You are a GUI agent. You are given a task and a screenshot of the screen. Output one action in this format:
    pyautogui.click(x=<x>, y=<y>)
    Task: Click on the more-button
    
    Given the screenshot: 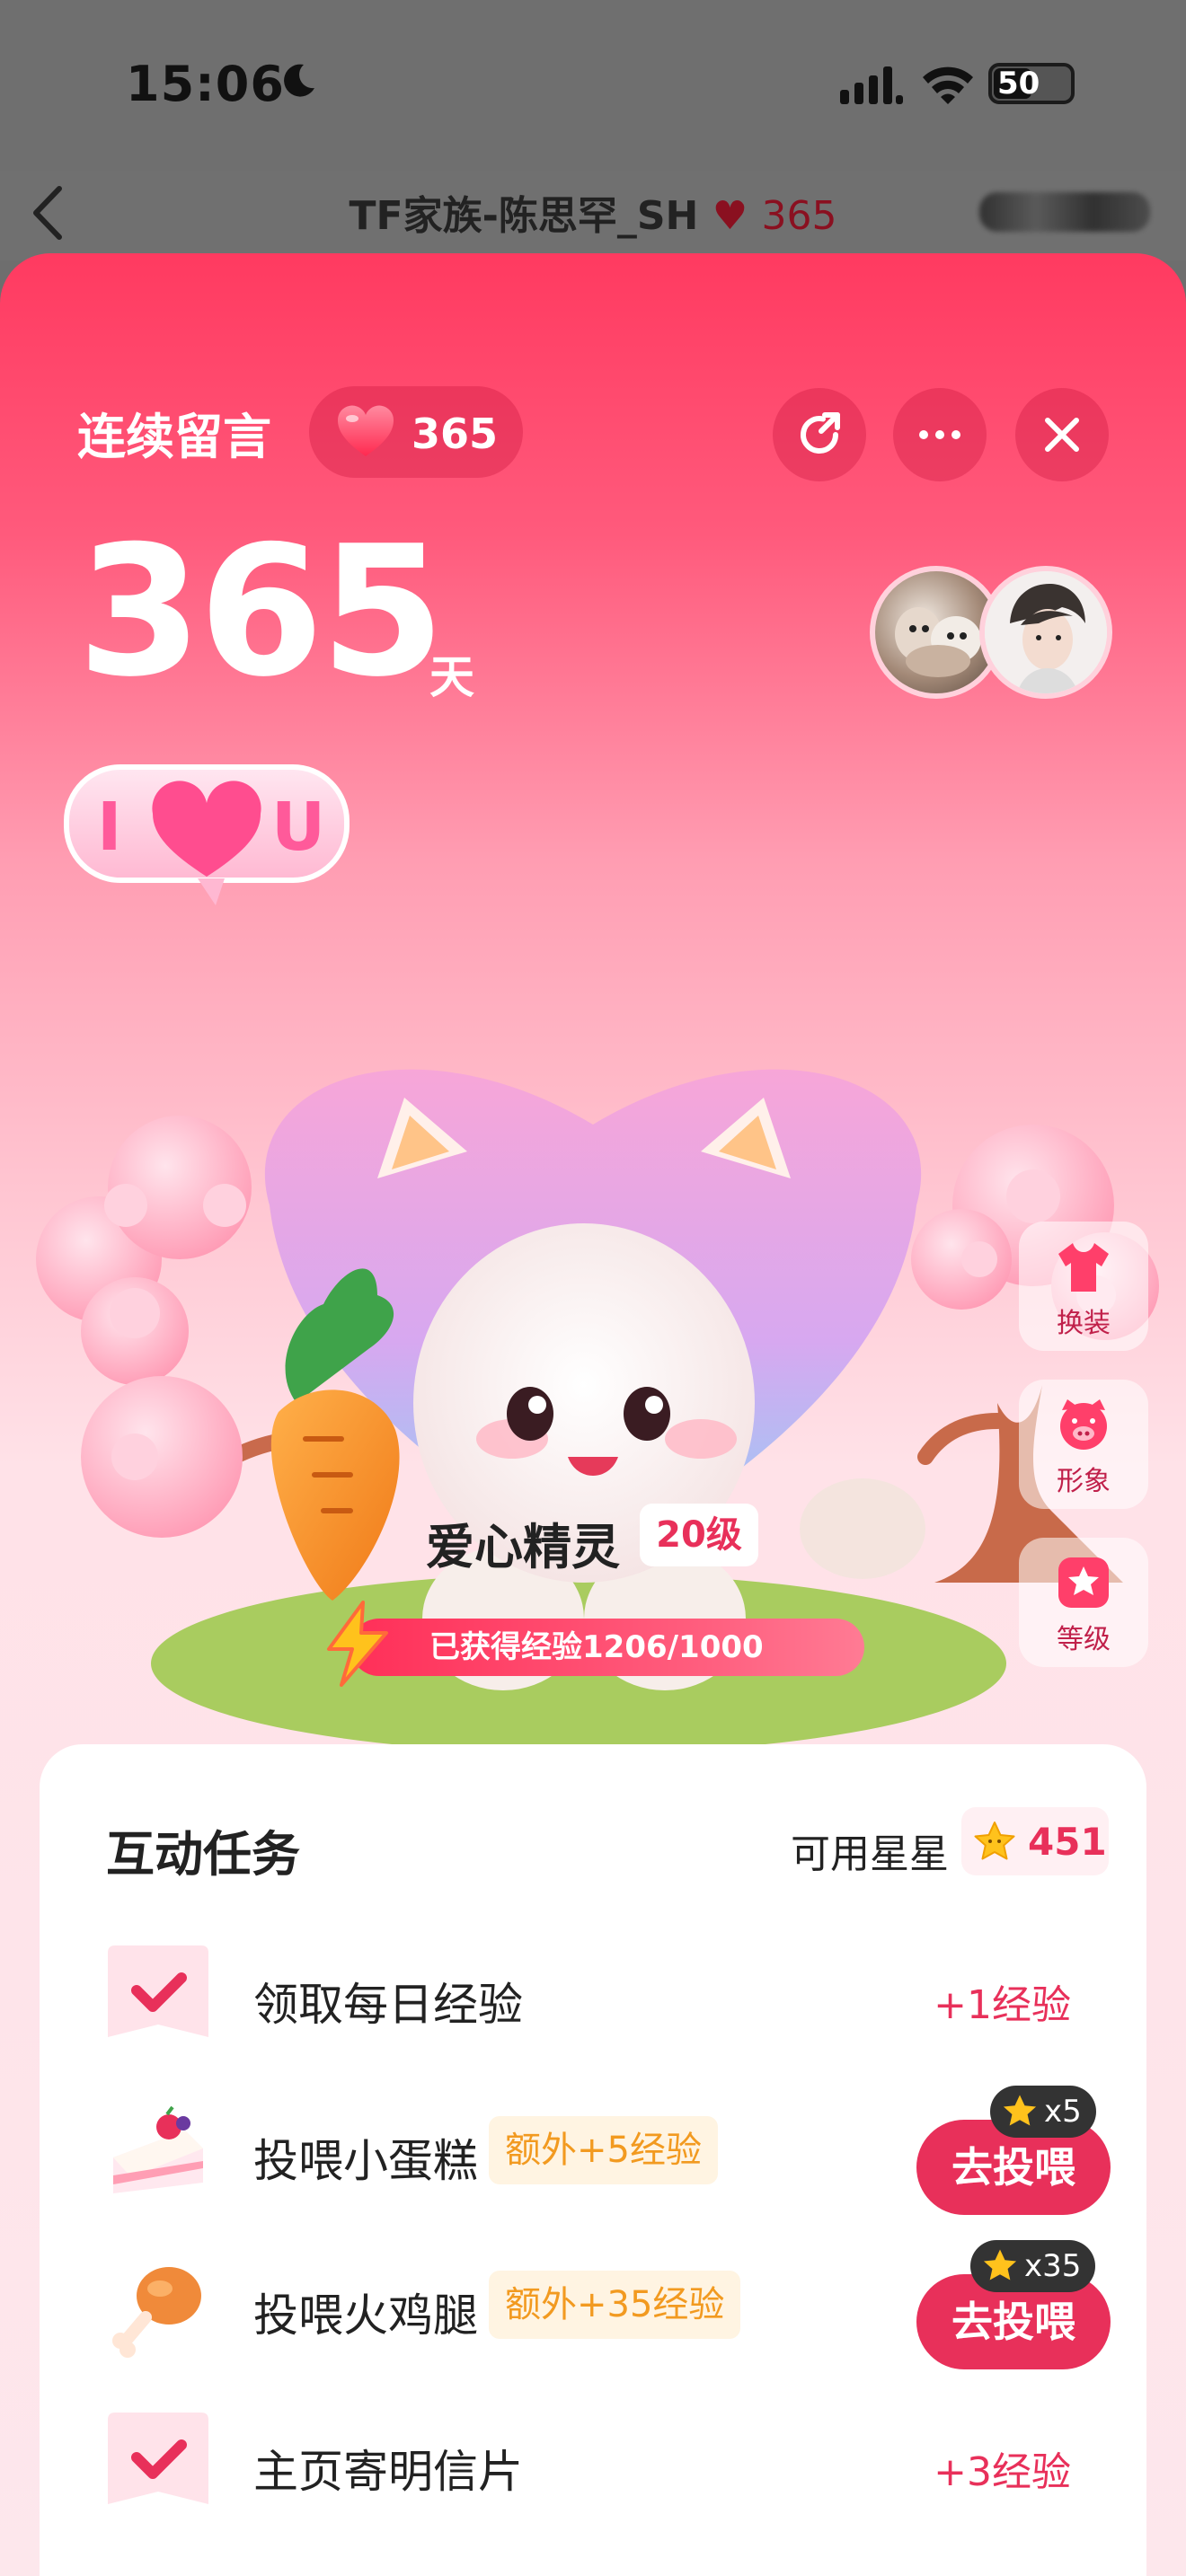 What is the action you would take?
    pyautogui.click(x=940, y=434)
    